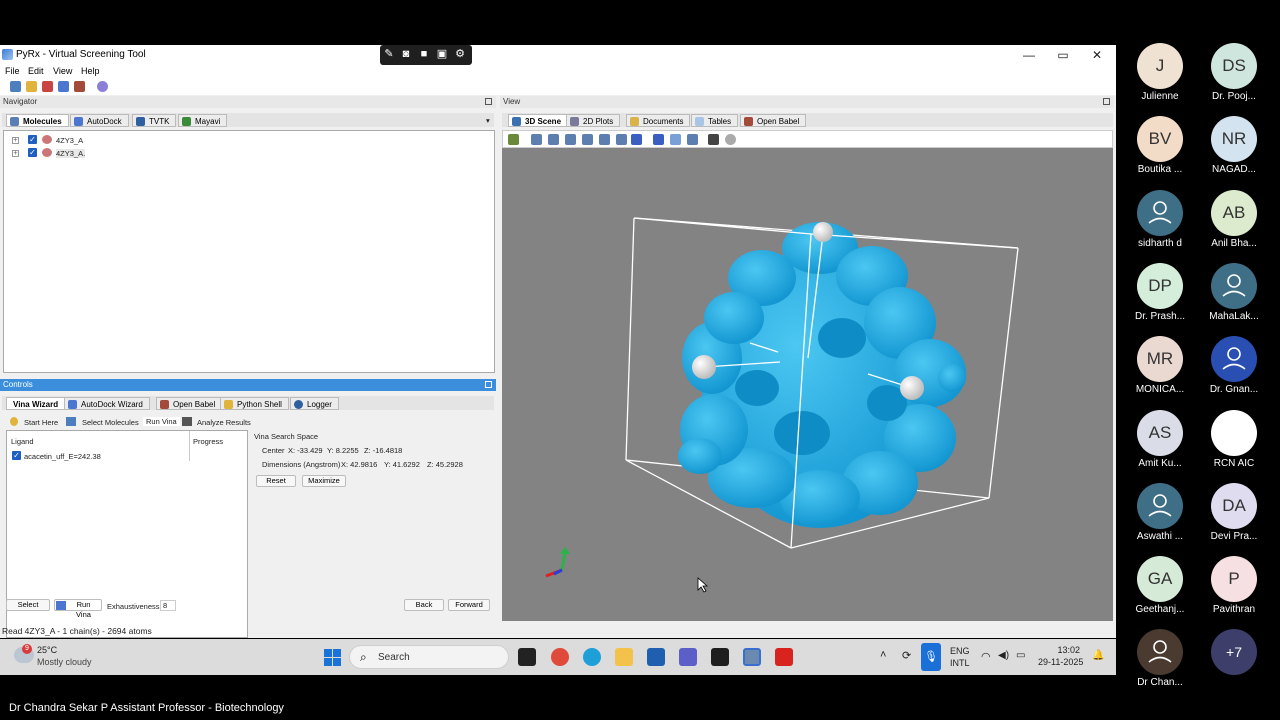  I want to click on windows-start-icon, so click(332, 657).